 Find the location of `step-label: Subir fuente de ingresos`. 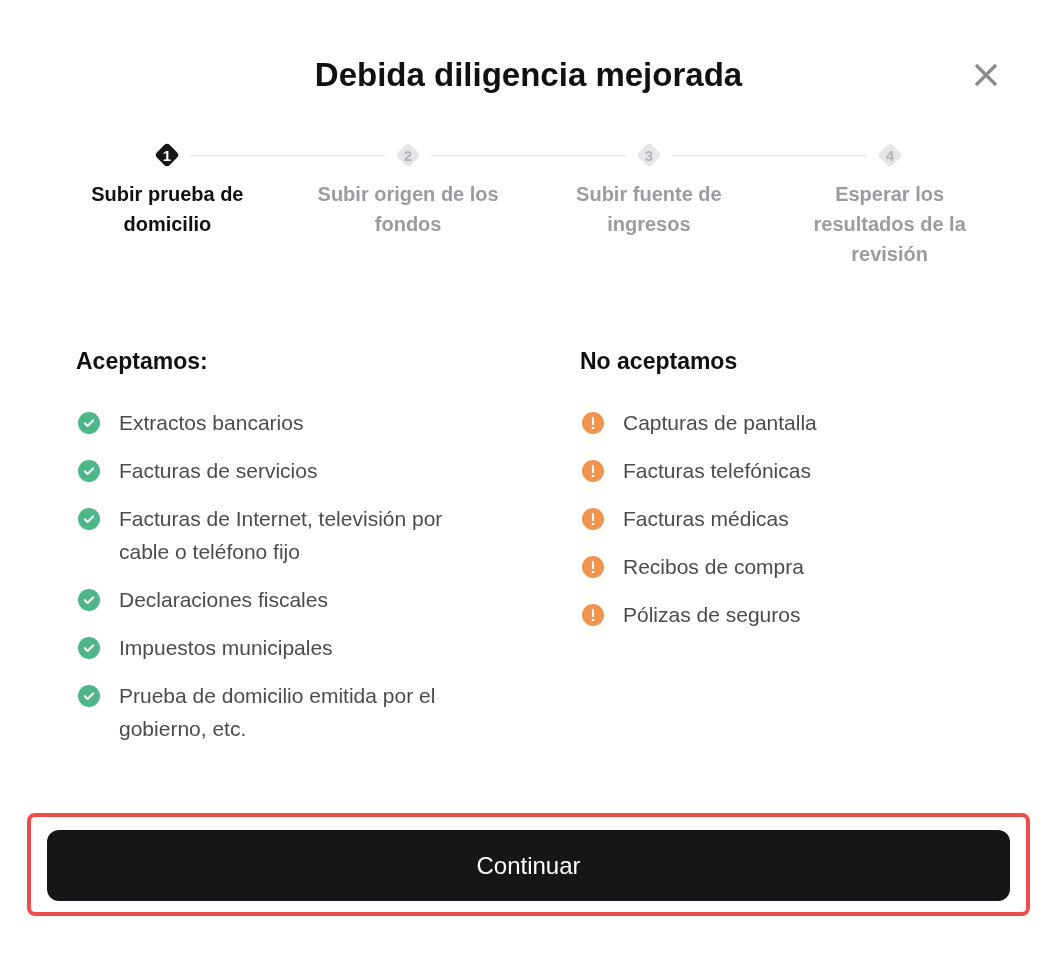

step-label: Subir fuente de ingresos is located at coordinates (649, 209).